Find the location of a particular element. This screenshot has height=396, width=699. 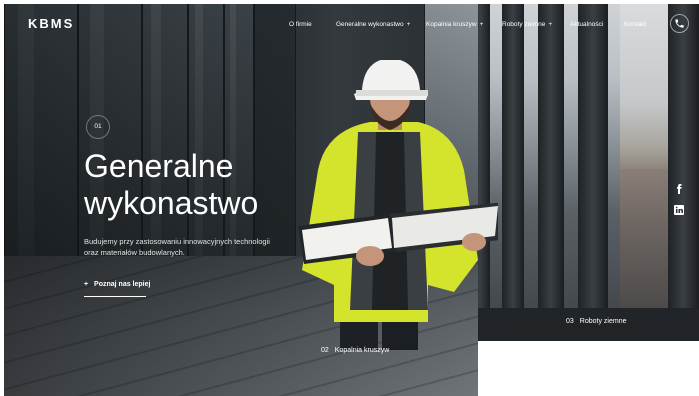

nav-item-aktualnosci: Aktualności is located at coordinates (586, 24).